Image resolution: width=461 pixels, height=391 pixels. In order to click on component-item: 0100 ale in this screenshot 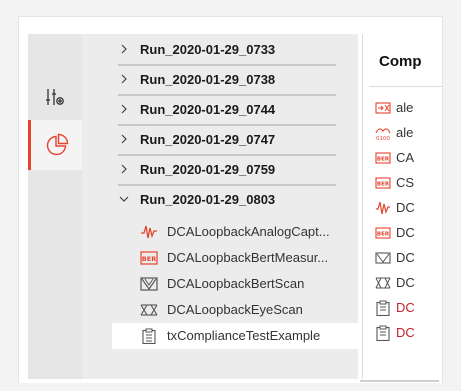, I will do `click(402, 133)`.